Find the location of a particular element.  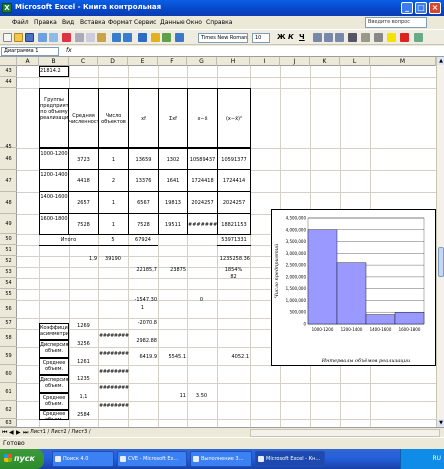

spelling-icon is located at coordinates (66, 37).